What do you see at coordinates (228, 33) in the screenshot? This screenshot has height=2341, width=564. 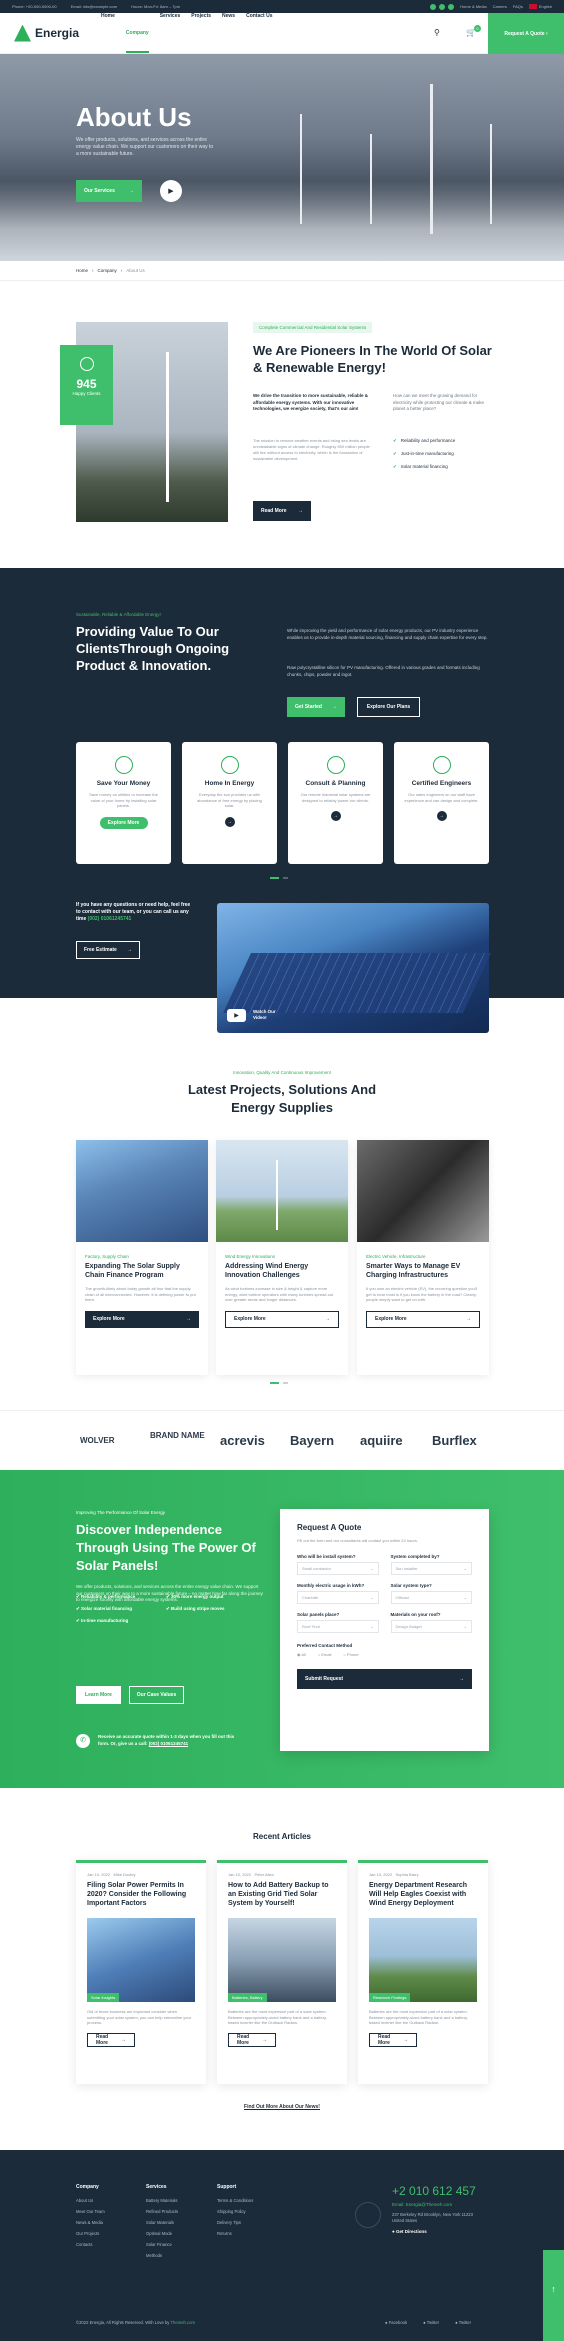 I see `nav-news: News` at bounding box center [228, 33].